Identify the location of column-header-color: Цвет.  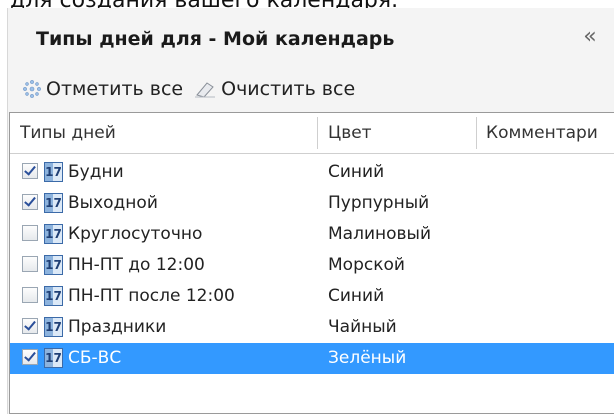
(398, 133).